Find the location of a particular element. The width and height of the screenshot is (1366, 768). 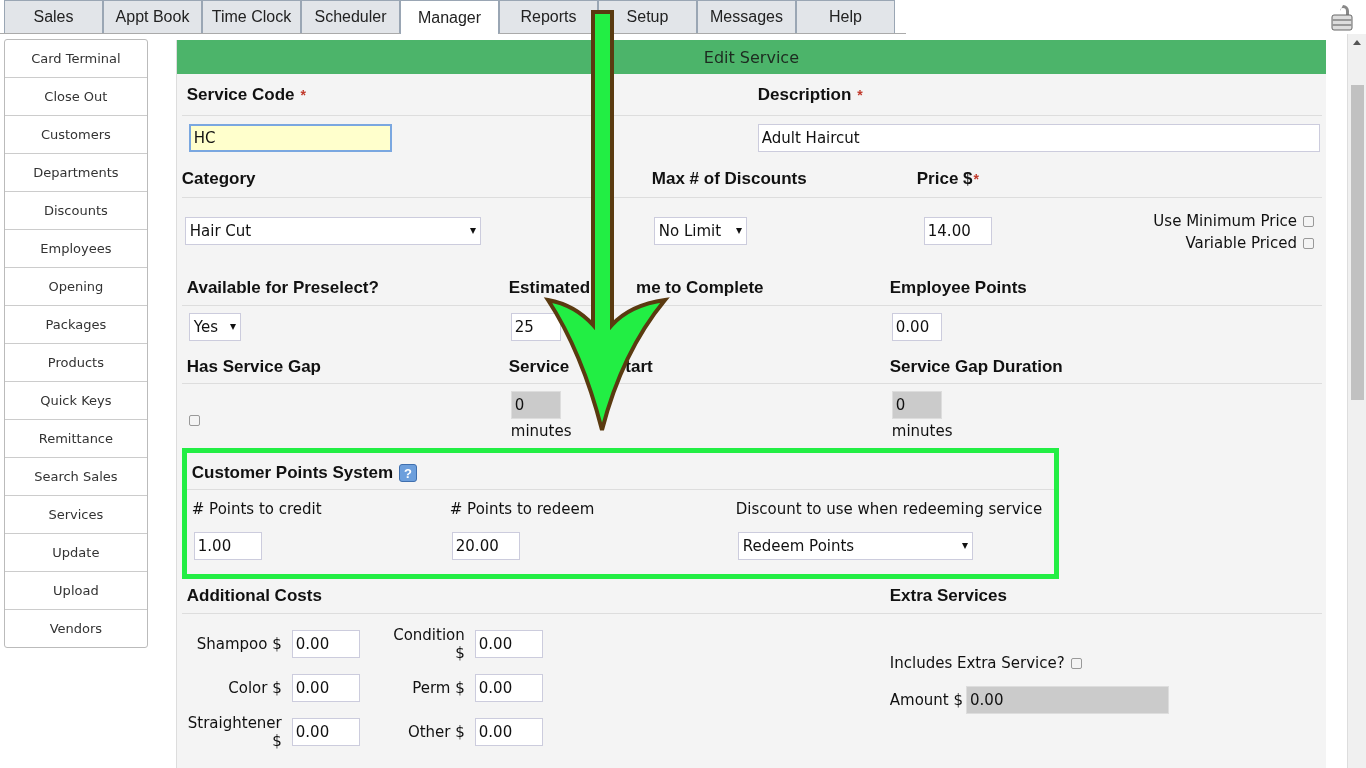

field-label: Price $ is located at coordinates (944, 179).